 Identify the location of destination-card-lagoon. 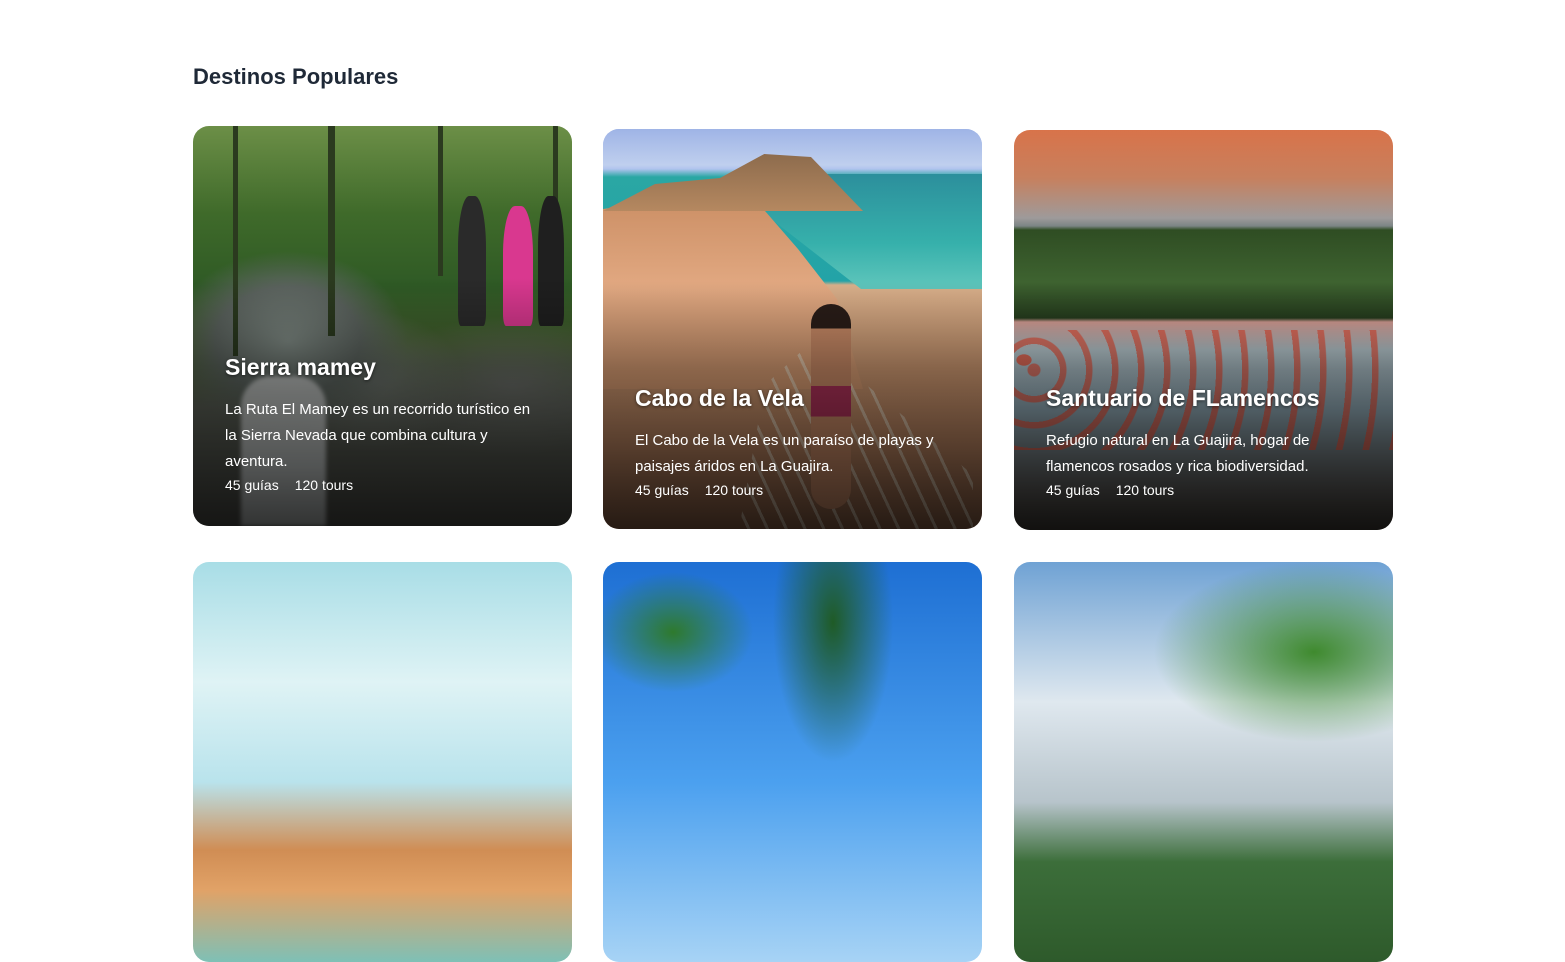
(382, 762).